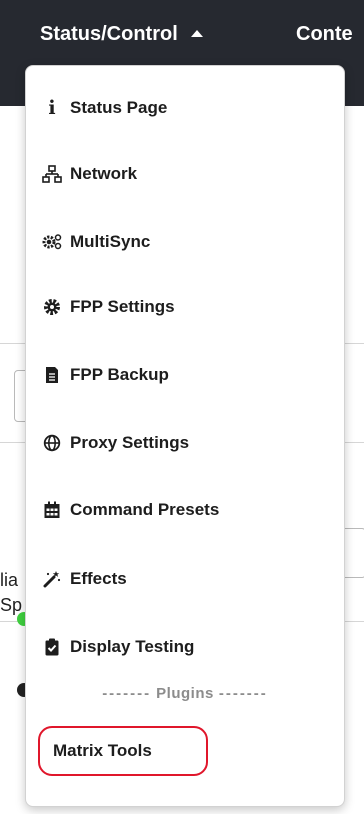 The width and height of the screenshot is (364, 814). What do you see at coordinates (130, 442) in the screenshot?
I see `menu-item-label: Proxy Settings` at bounding box center [130, 442].